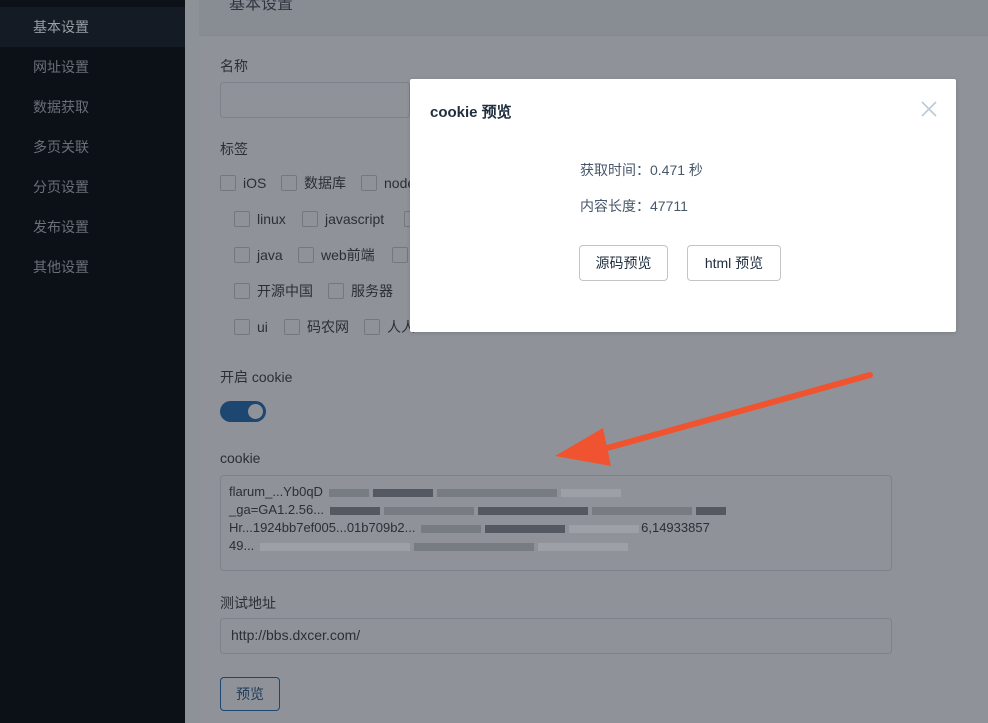 The height and width of the screenshot is (723, 988). I want to click on name-input, so click(315, 100).